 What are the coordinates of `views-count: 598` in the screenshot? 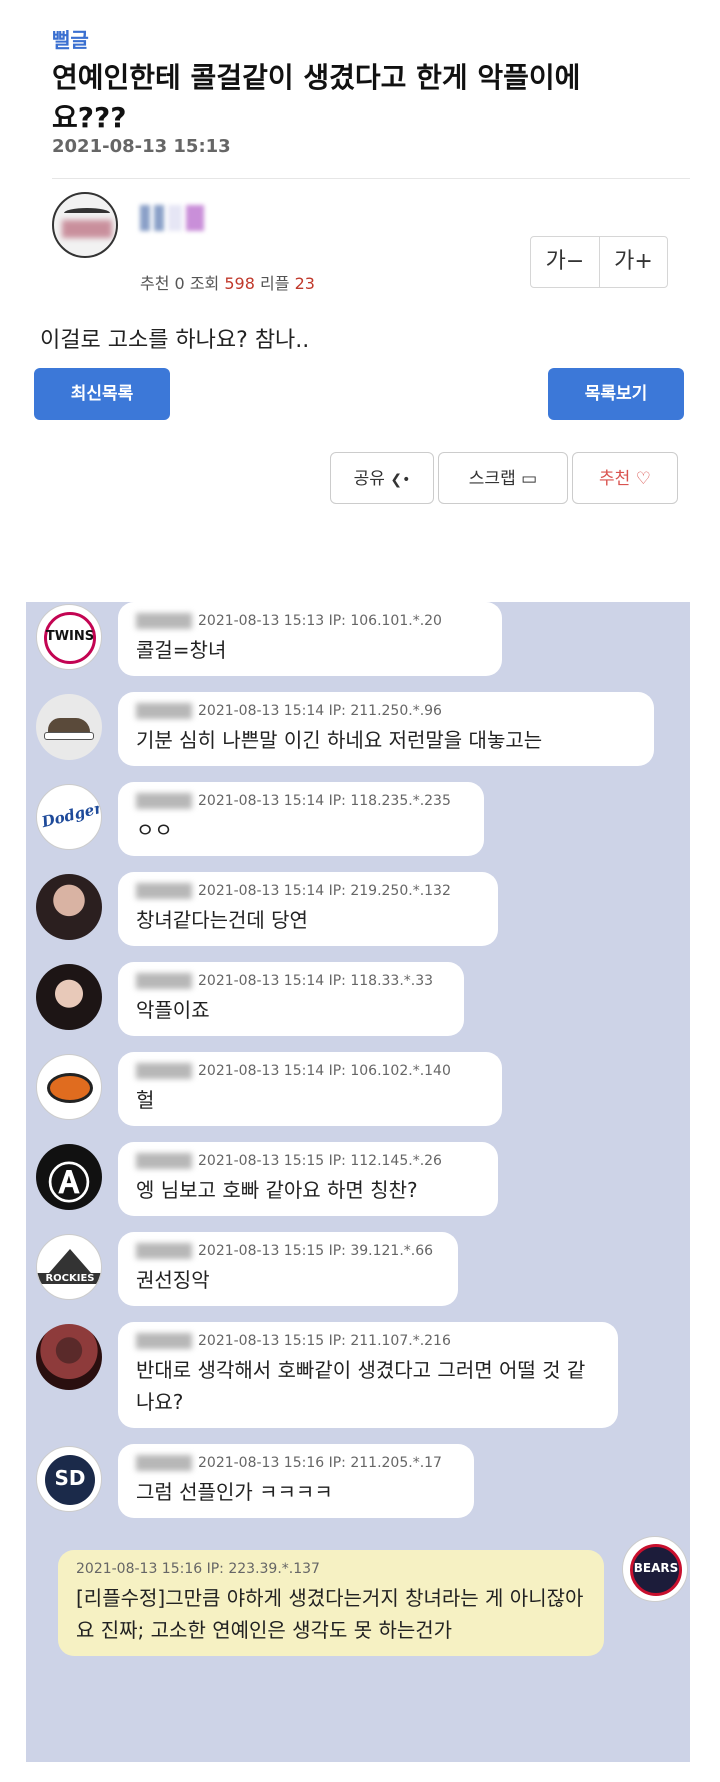 It's located at (239, 283).